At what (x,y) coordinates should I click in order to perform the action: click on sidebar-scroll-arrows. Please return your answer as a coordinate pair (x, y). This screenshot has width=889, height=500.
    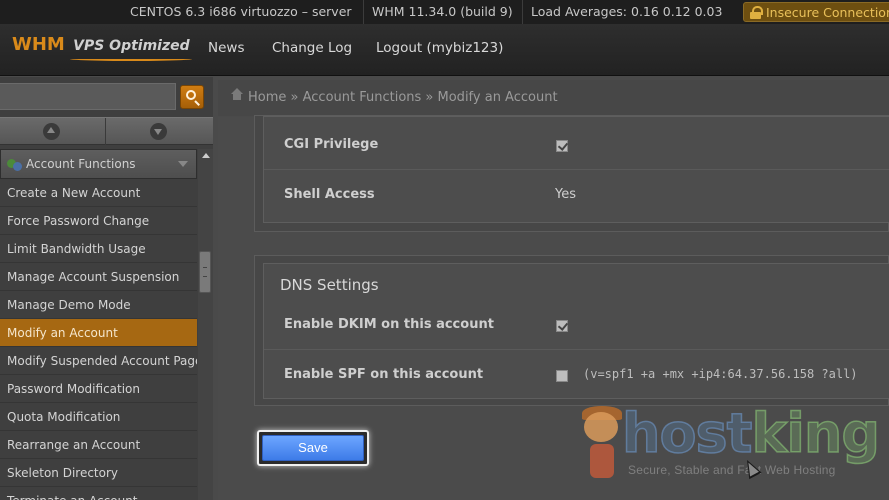
    Looking at the image, I should click on (106, 131).